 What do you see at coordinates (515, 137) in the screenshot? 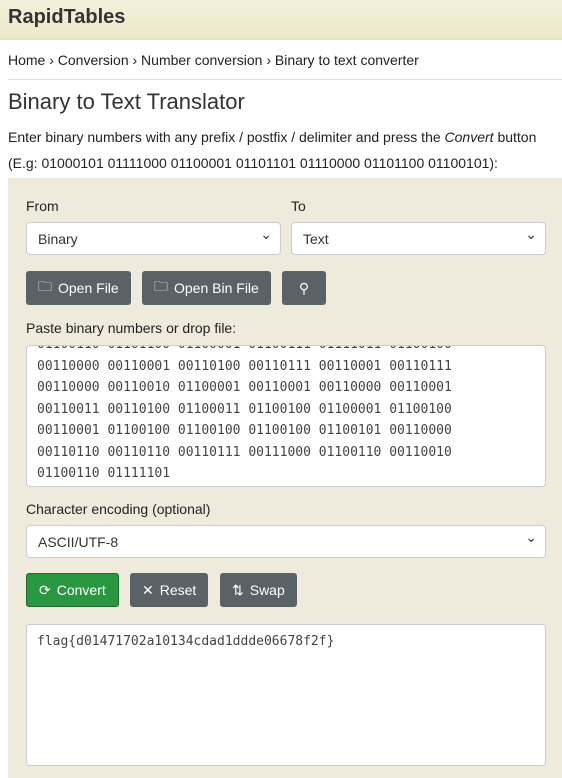
I see `desc-text: button` at bounding box center [515, 137].